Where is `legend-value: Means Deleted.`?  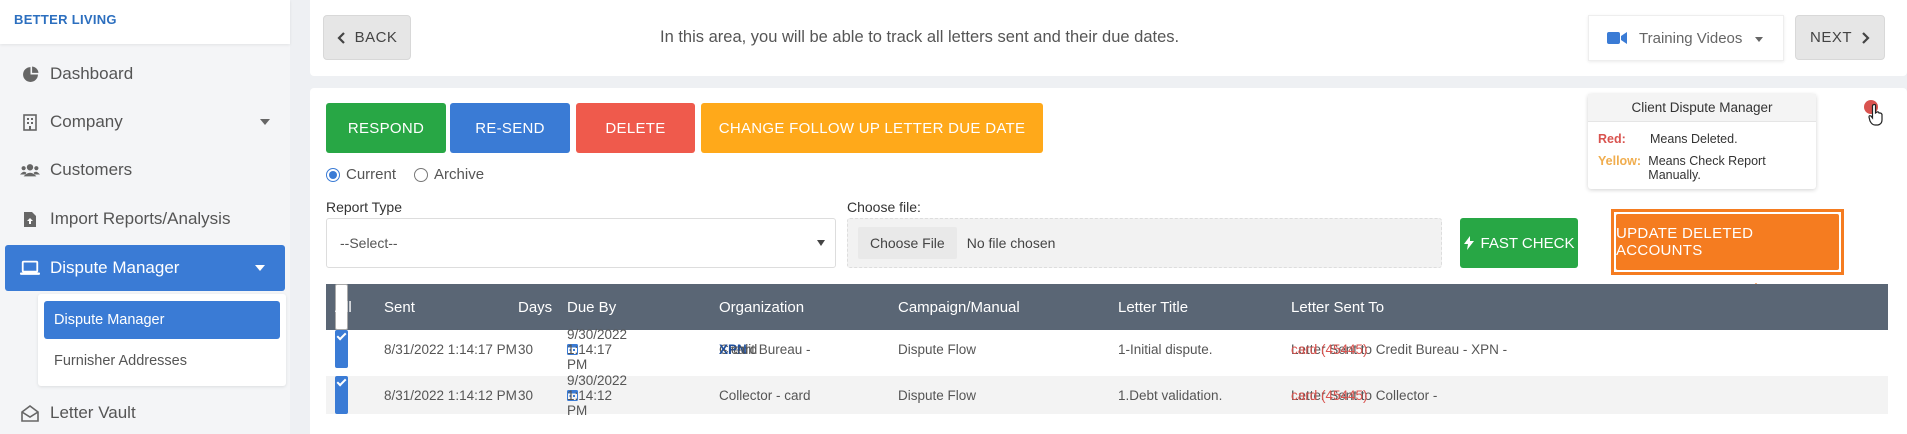
legend-value: Means Deleted. is located at coordinates (1694, 139).